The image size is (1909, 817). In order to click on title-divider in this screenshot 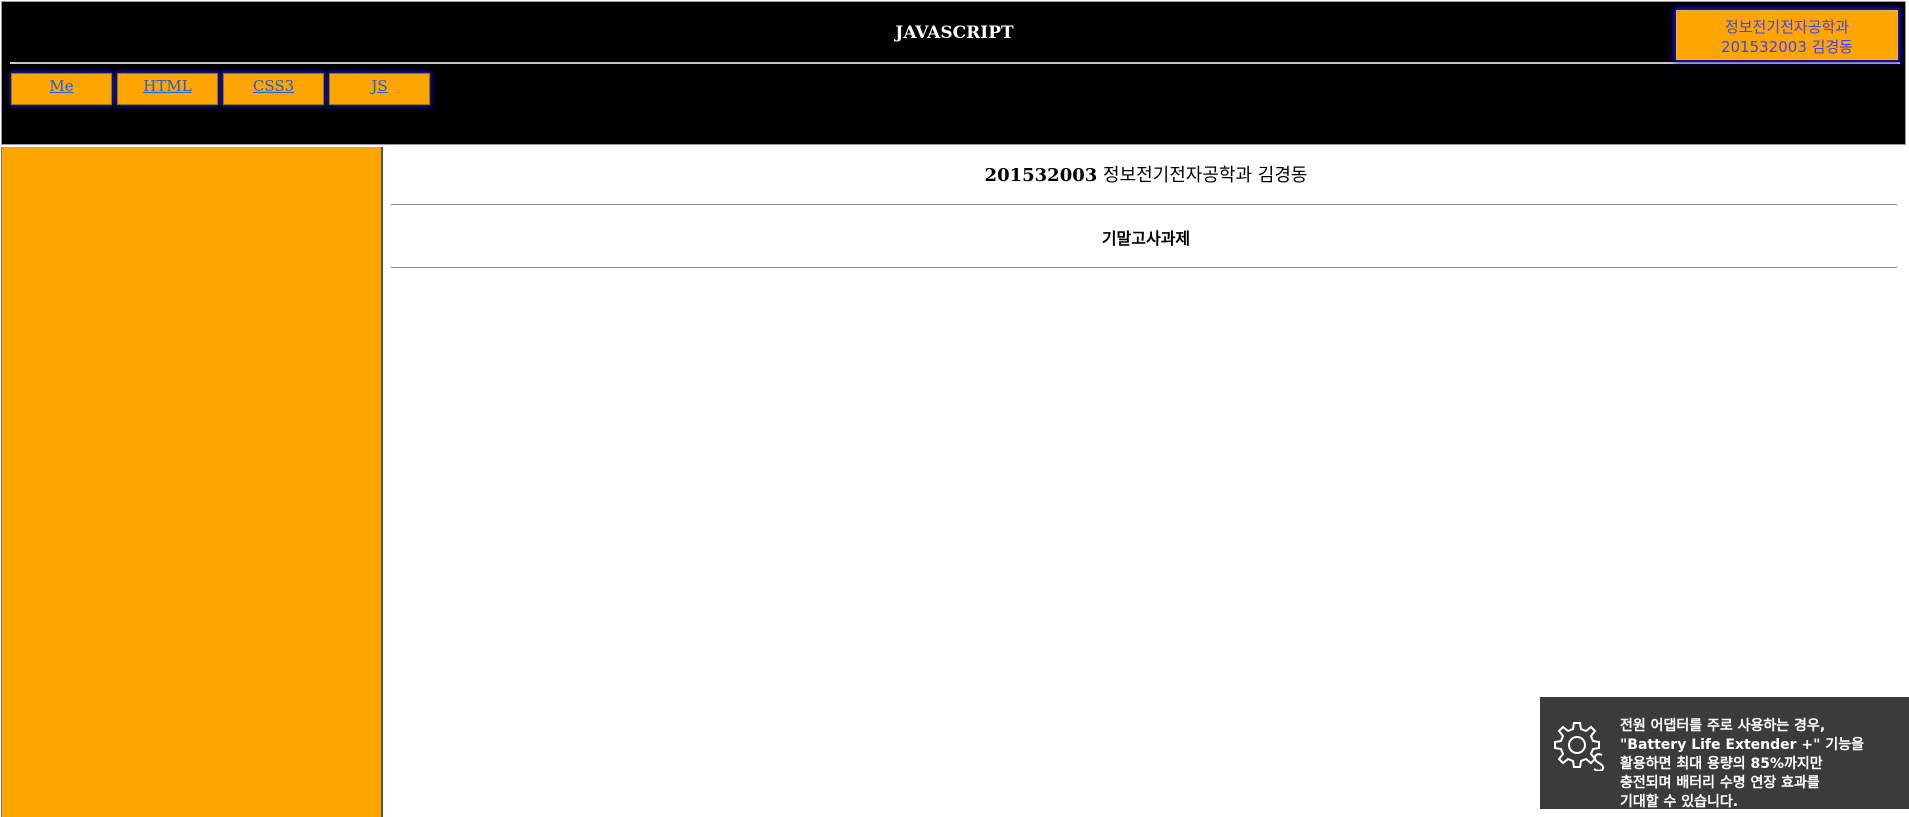, I will do `click(1144, 204)`.